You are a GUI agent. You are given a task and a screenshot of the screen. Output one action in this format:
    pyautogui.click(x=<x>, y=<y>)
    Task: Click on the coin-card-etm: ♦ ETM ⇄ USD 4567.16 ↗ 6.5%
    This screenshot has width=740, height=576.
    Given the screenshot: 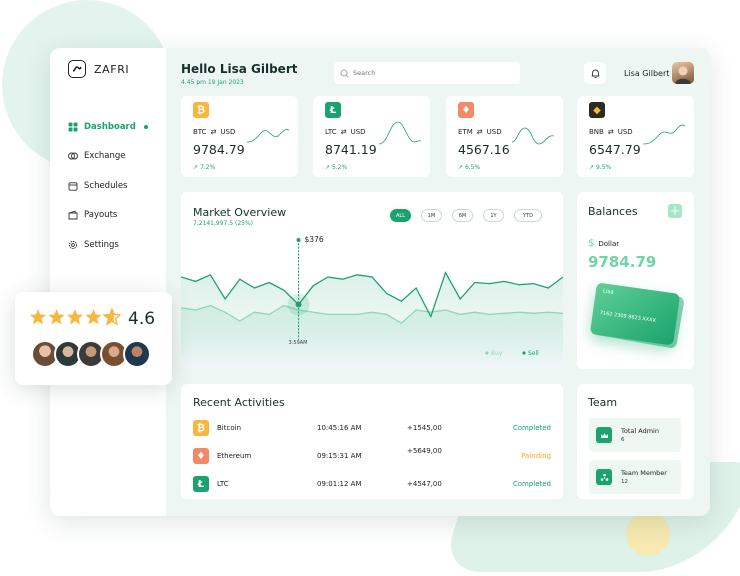 What is the action you would take?
    pyautogui.click(x=504, y=136)
    